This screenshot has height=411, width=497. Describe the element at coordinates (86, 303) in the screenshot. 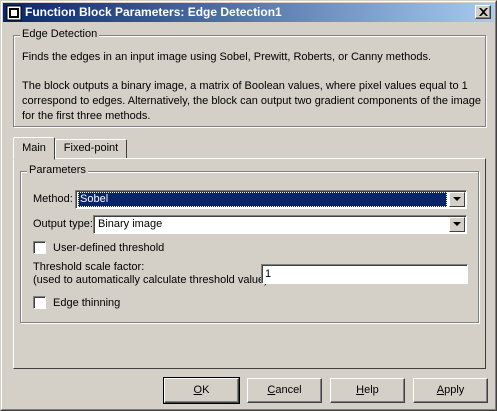

I see `edge-thinning-label: Edge thinning` at that location.